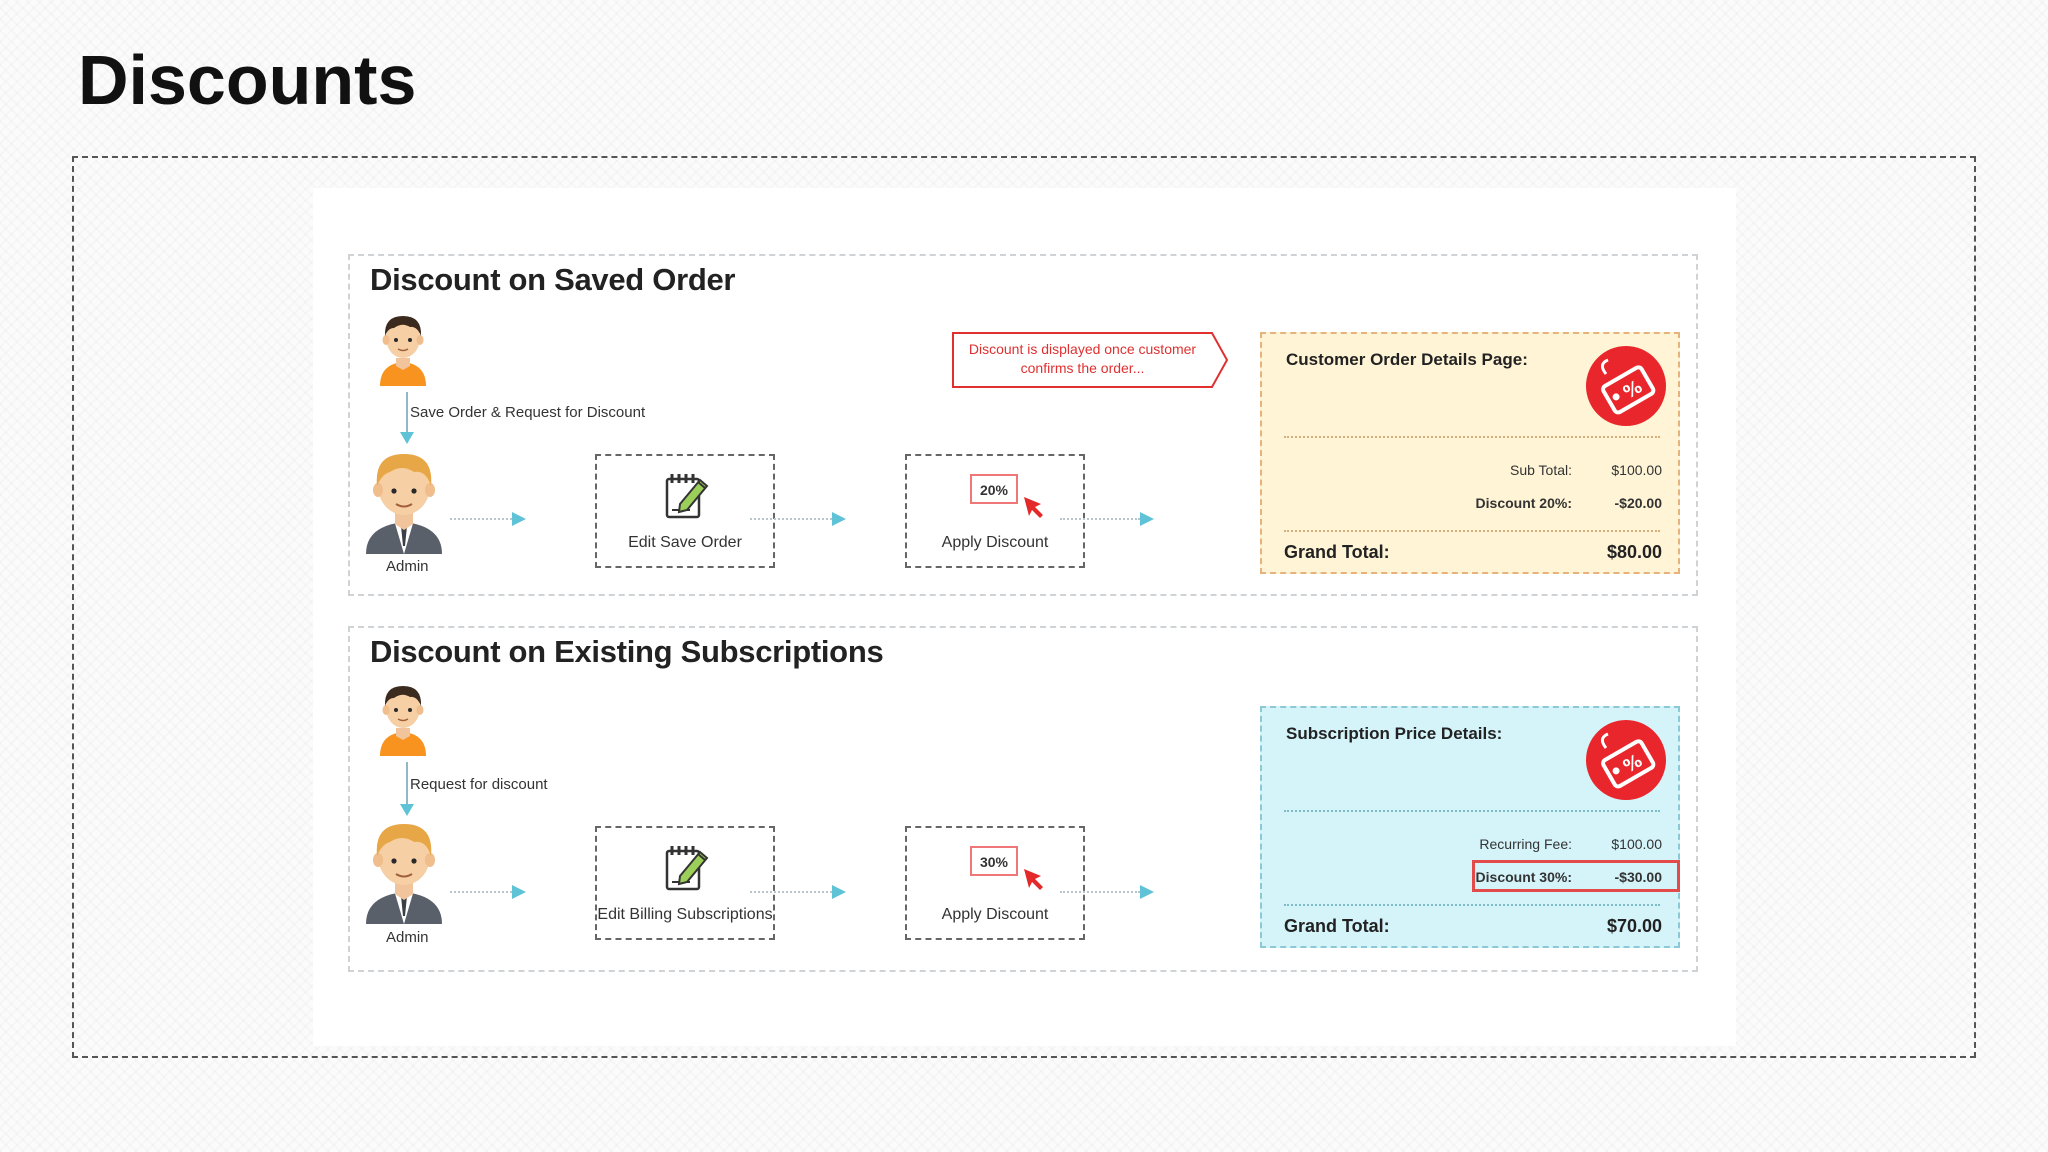 Image resolution: width=2048 pixels, height=1152 pixels. Describe the element at coordinates (1473, 554) in the screenshot. I see `grand-total-row: Grand Total: $80.00` at that location.